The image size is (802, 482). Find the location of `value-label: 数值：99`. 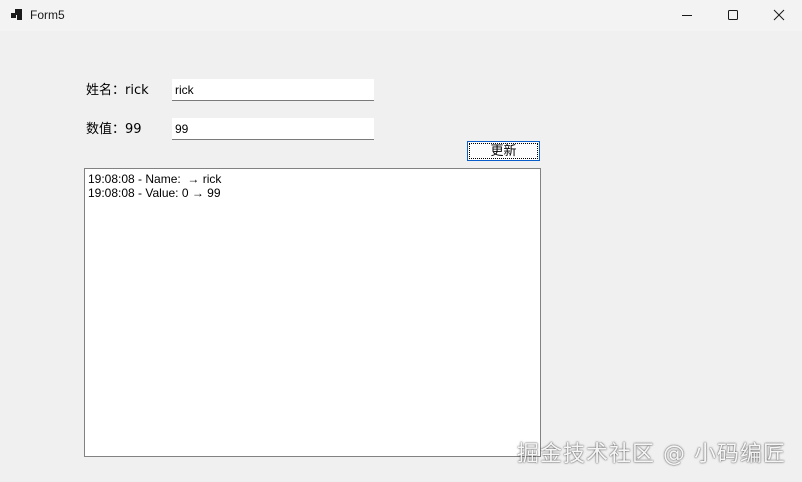

value-label: 数值：99 is located at coordinates (114, 129).